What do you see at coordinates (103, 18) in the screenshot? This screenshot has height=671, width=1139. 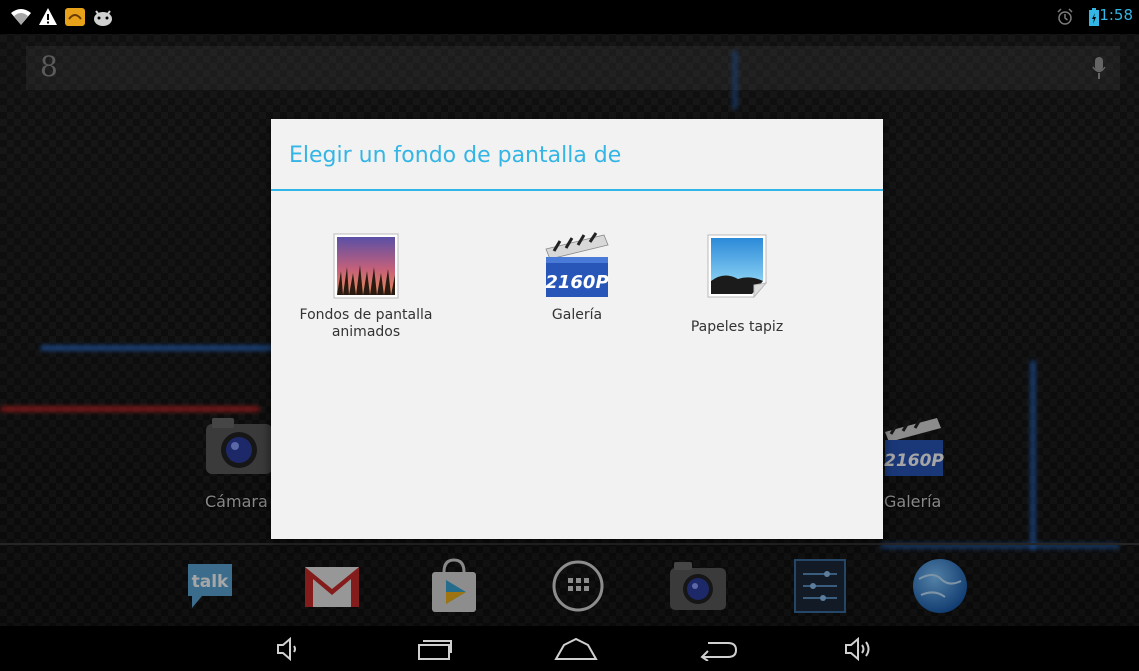 I see `android-debug-icon` at bounding box center [103, 18].